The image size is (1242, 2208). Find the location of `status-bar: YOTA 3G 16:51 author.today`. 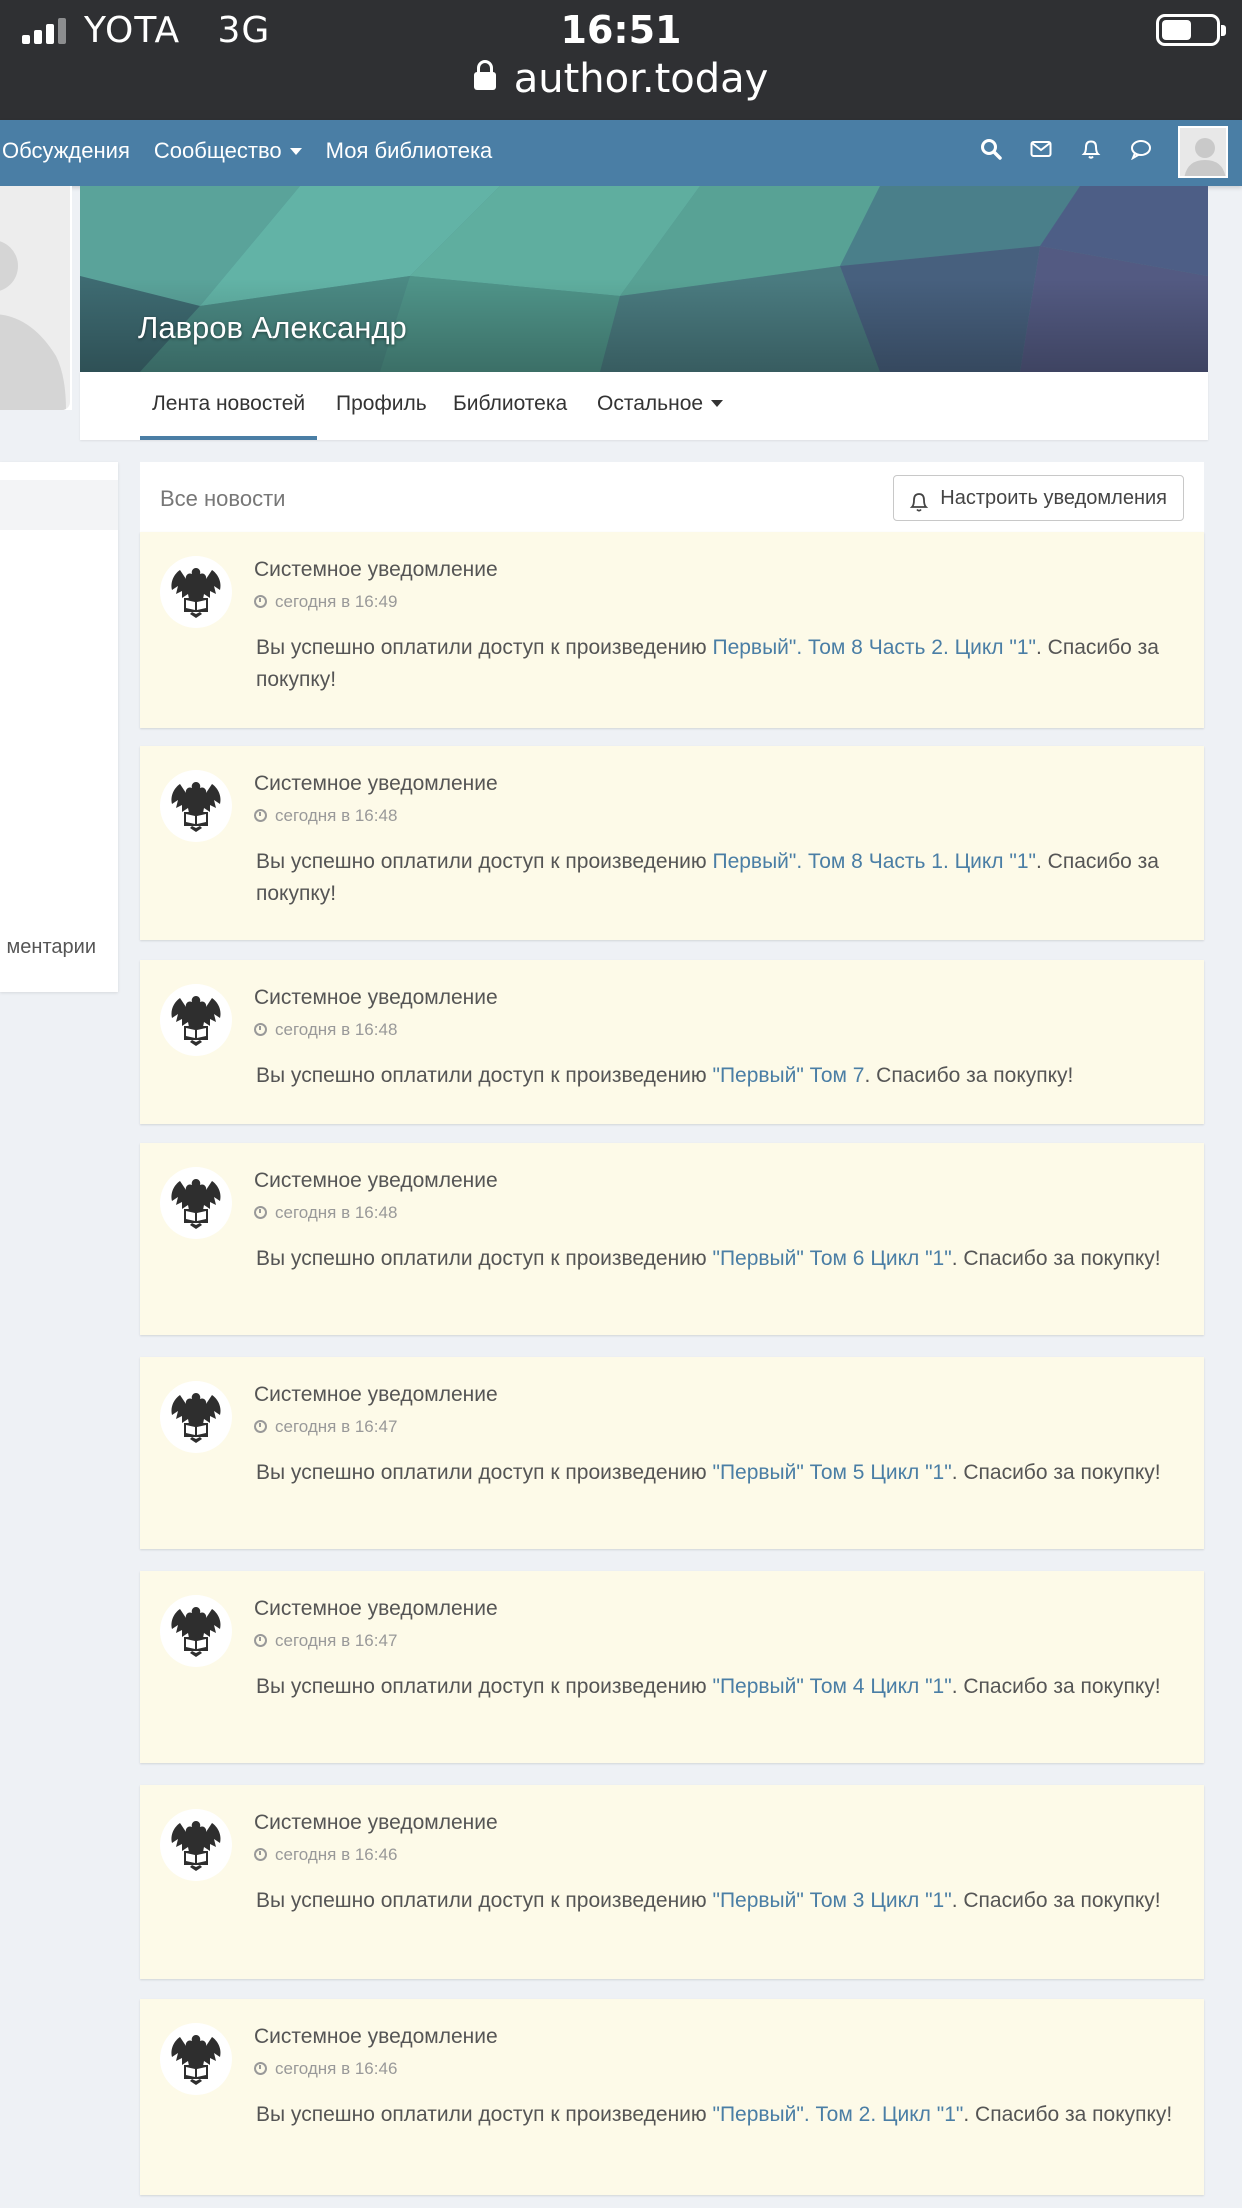

status-bar: YOTA 3G 16:51 author.today is located at coordinates (621, 60).